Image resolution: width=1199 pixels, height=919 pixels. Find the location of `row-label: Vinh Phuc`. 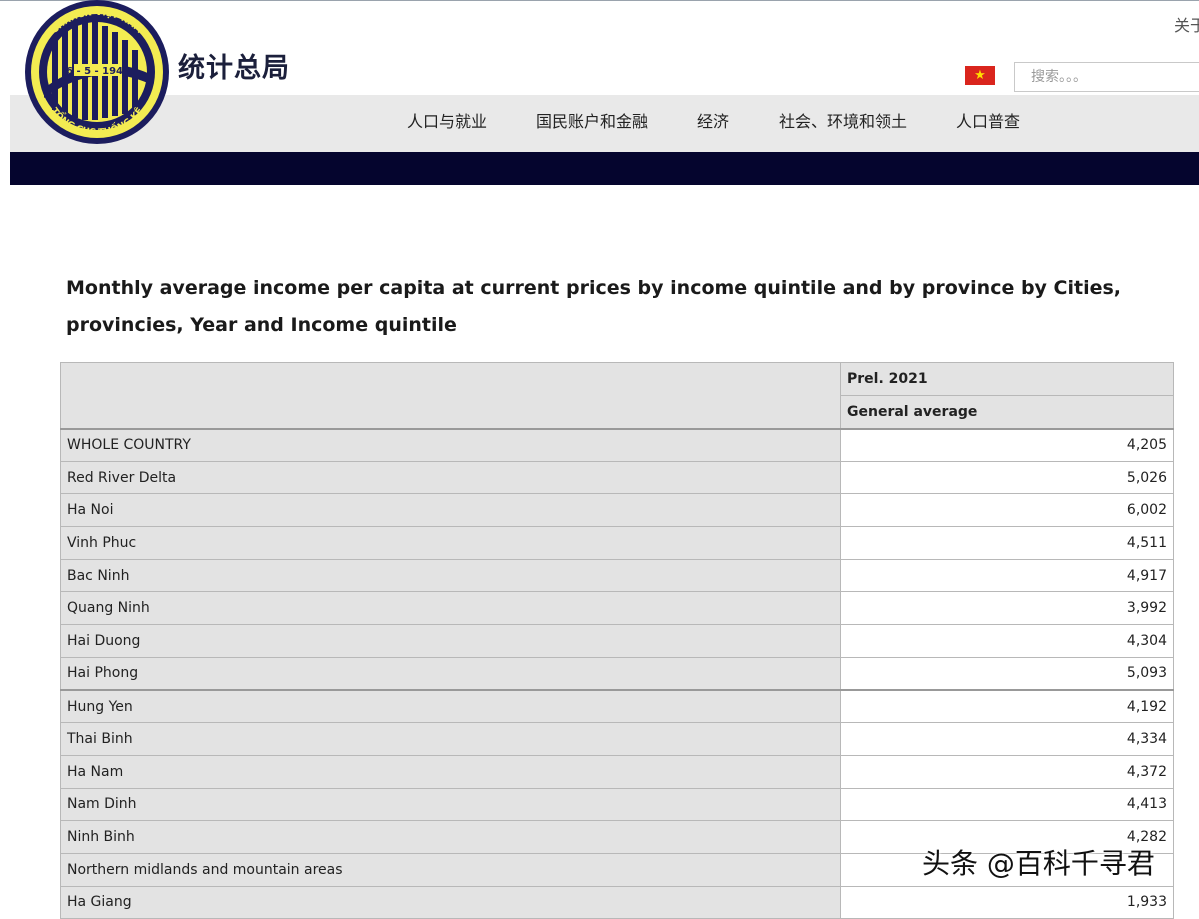

row-label: Vinh Phuc is located at coordinates (450, 543).